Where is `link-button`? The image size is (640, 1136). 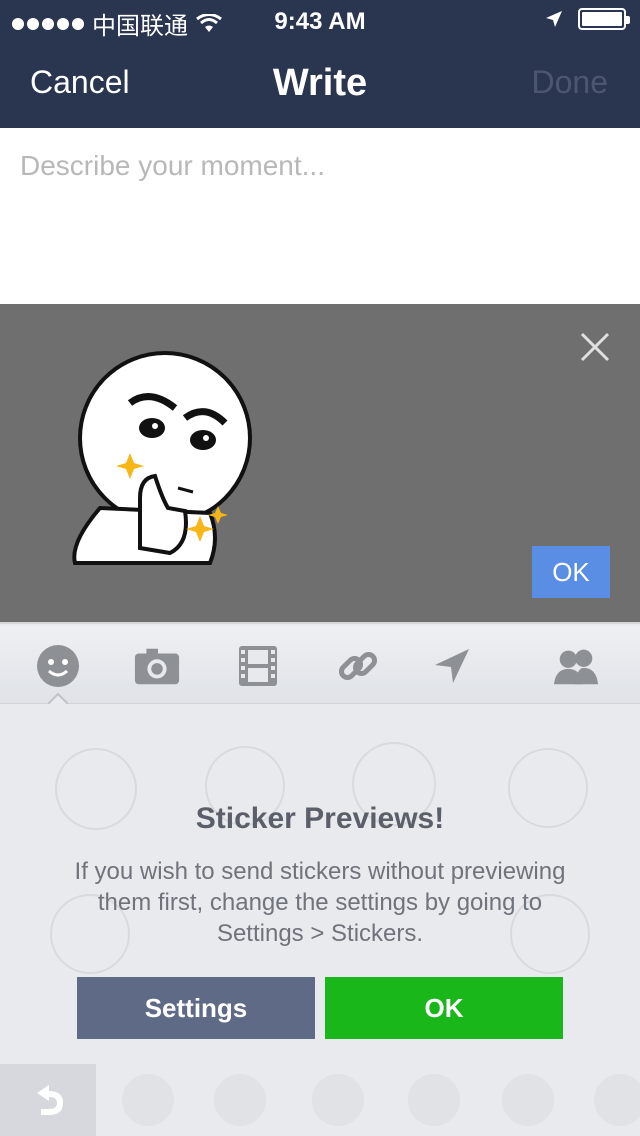 link-button is located at coordinates (358, 666).